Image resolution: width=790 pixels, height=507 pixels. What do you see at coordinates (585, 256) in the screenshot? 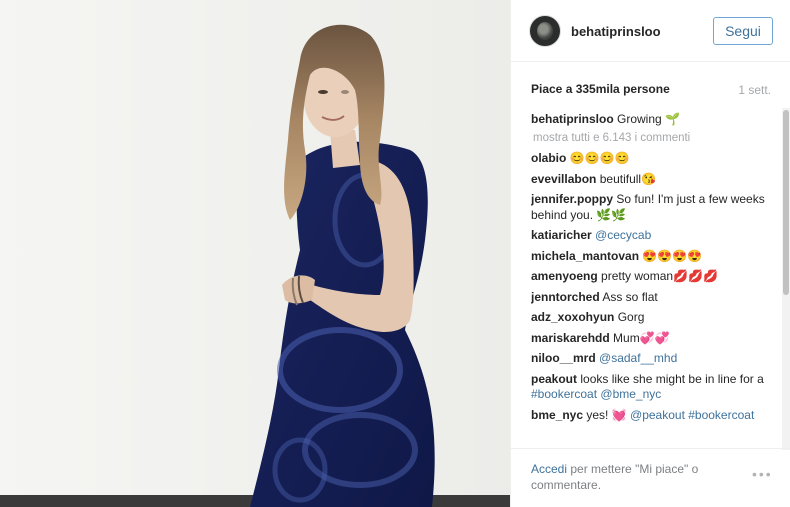
I see `comment-username: michela_mantovan` at bounding box center [585, 256].